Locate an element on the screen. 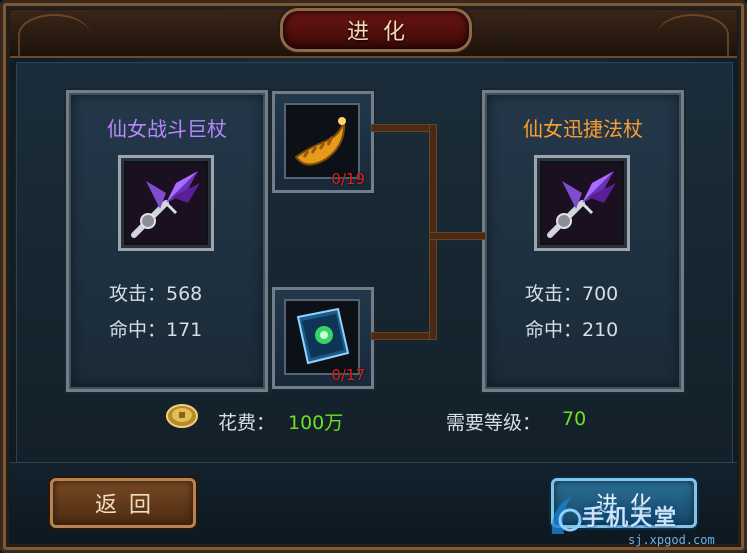  level-requirement-value: 70 is located at coordinates (574, 419).